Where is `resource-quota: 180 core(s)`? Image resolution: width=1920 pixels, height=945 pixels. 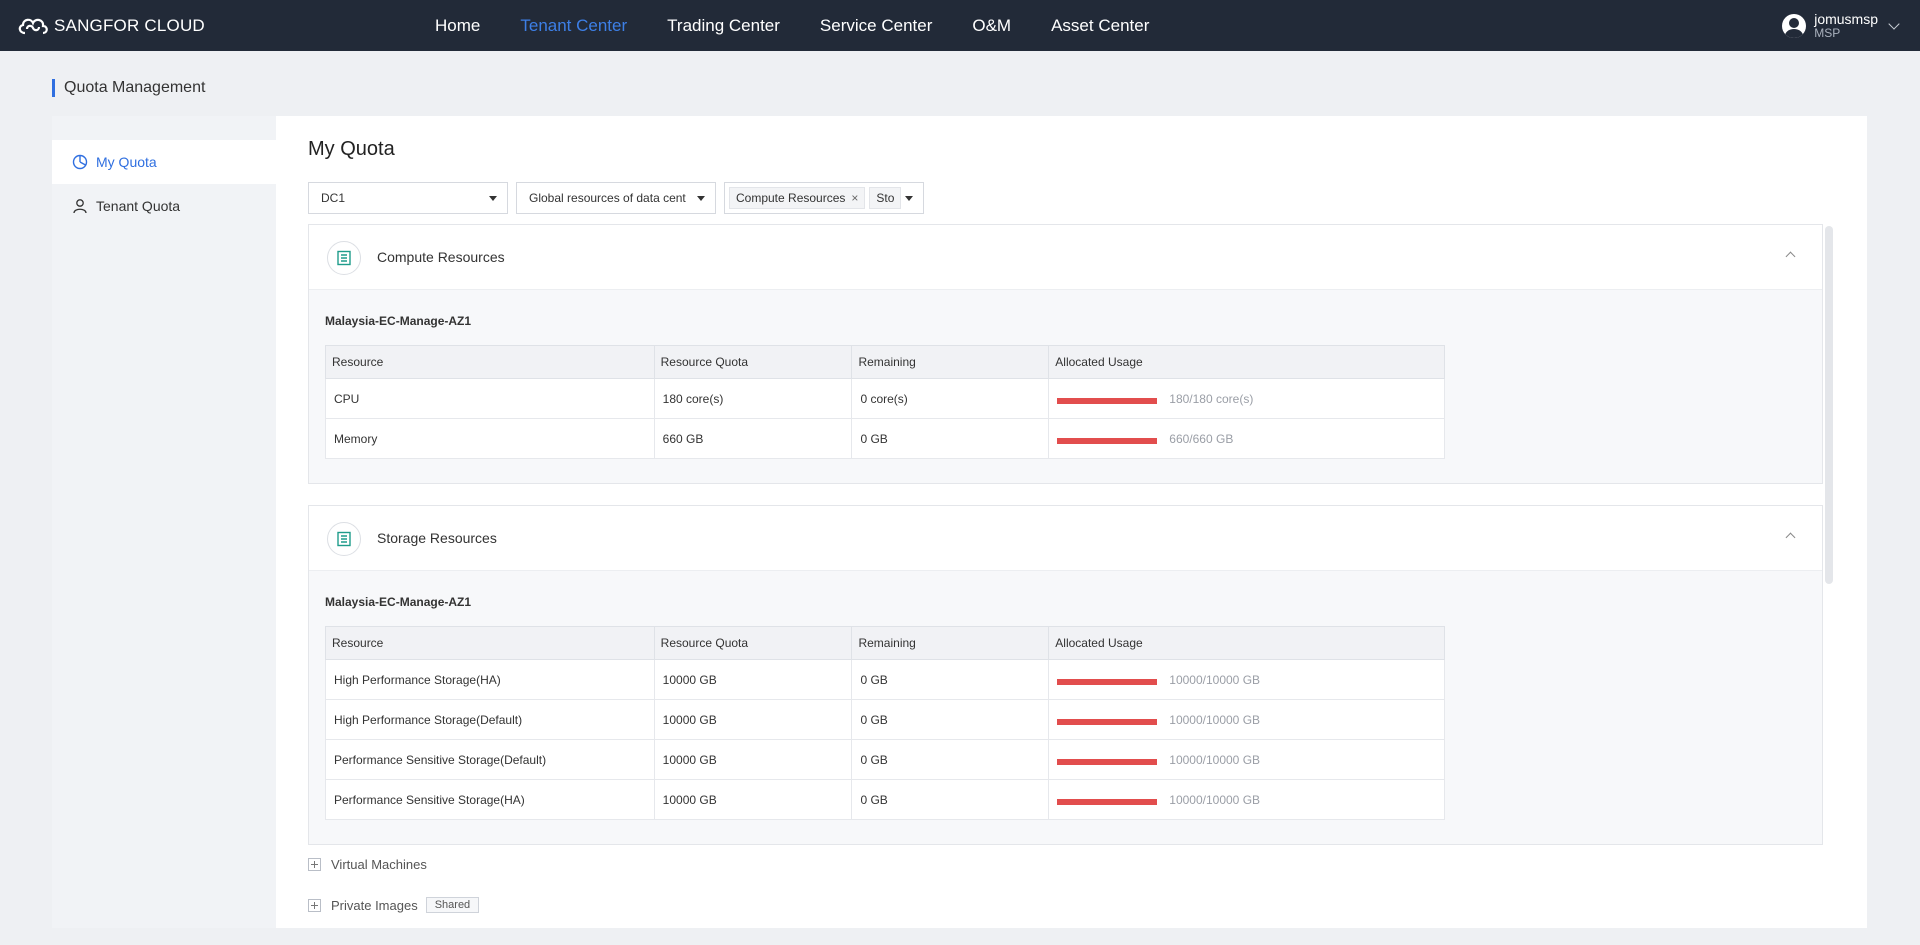 resource-quota: 180 core(s) is located at coordinates (753, 398).